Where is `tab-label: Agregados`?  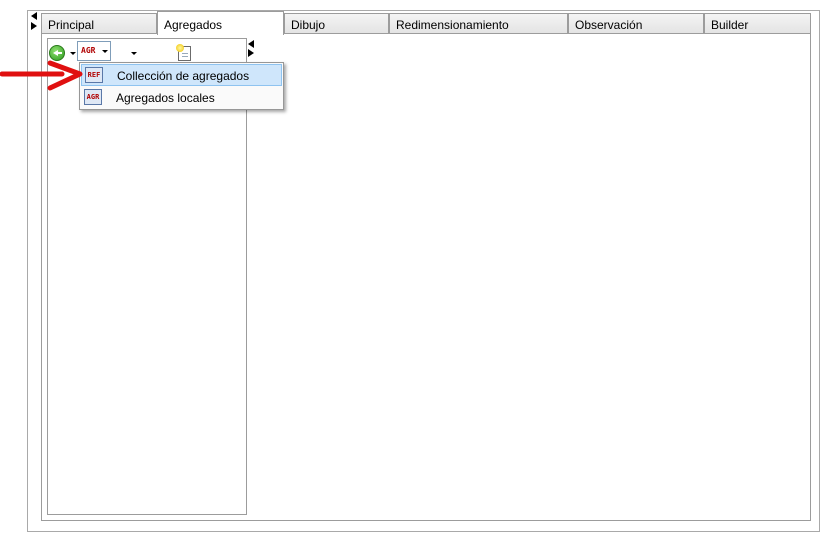
tab-label: Agregados is located at coordinates (193, 25).